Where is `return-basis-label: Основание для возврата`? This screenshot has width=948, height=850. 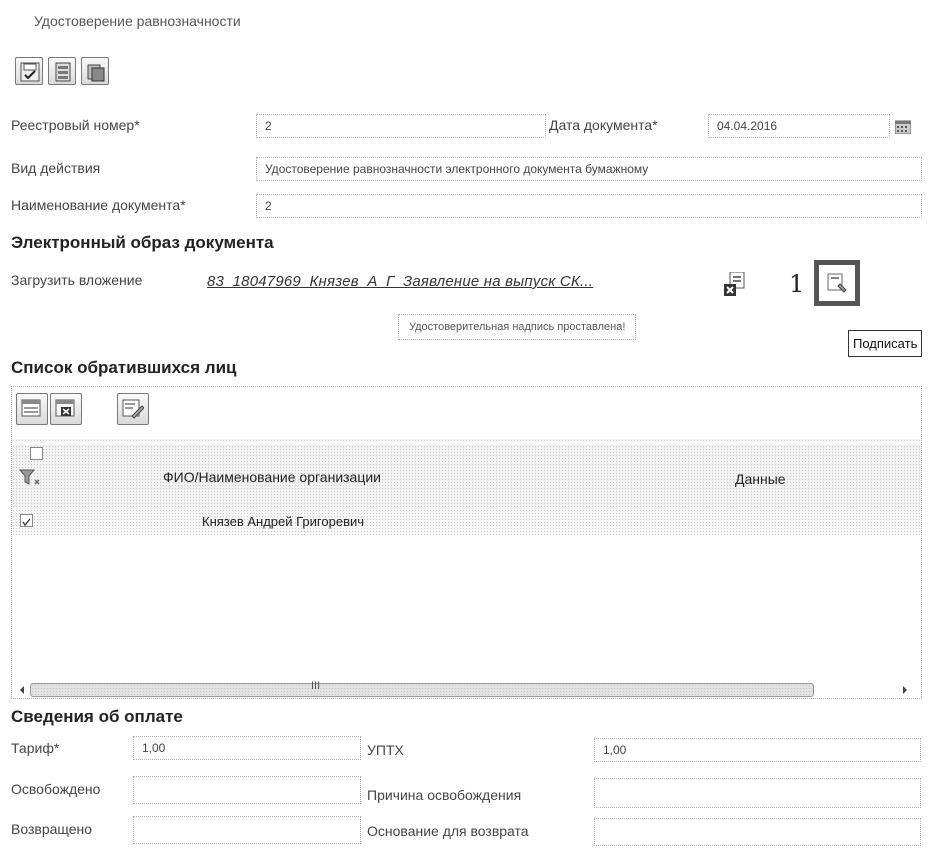 return-basis-label: Основание для возврата is located at coordinates (448, 831).